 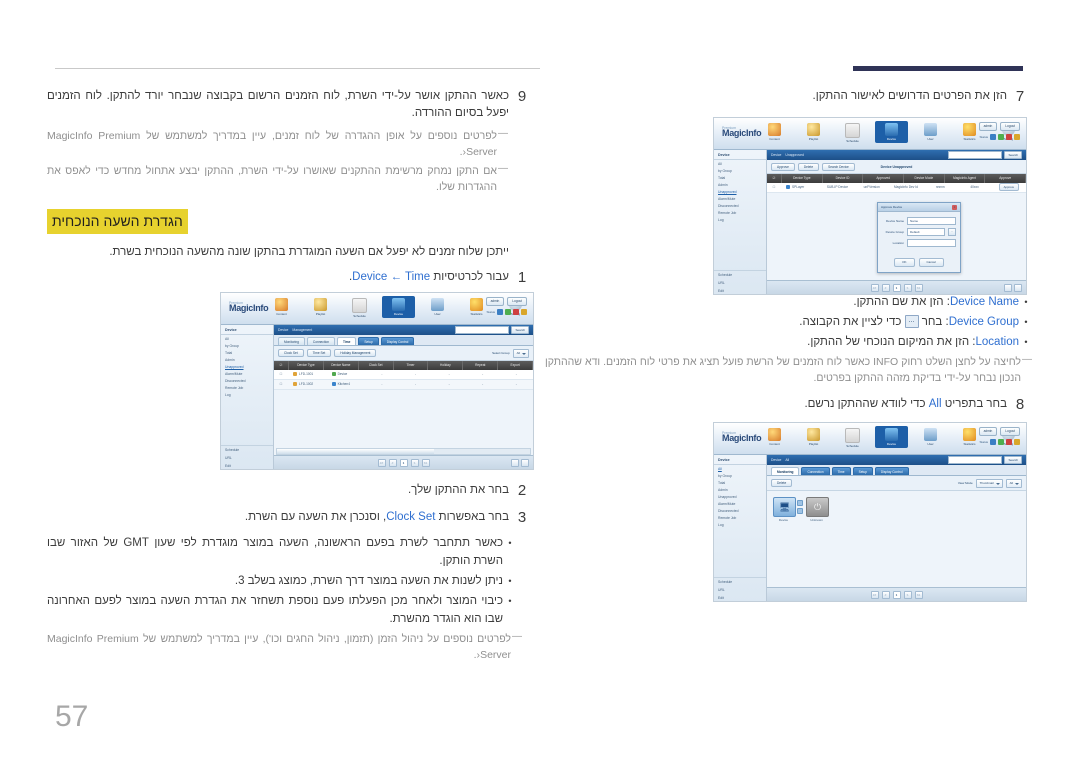 I want to click on tab-monitoring: Monitoring, so click(x=785, y=471).